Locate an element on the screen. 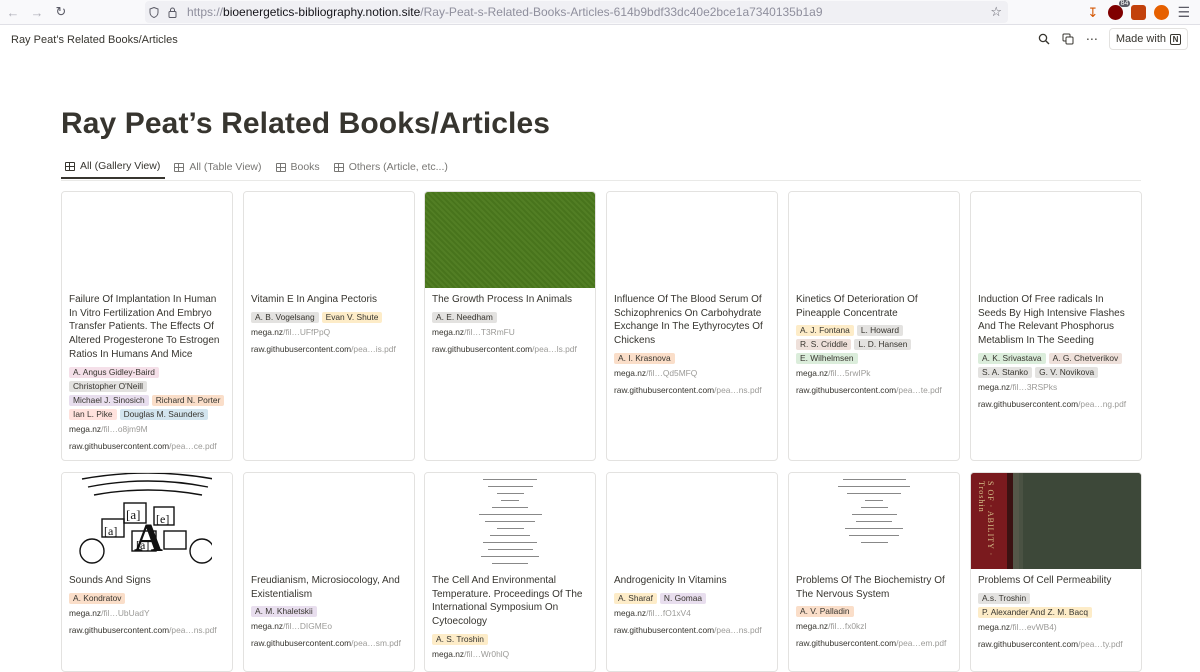  link-path: /fil…UFfPpQ is located at coordinates (307, 331).